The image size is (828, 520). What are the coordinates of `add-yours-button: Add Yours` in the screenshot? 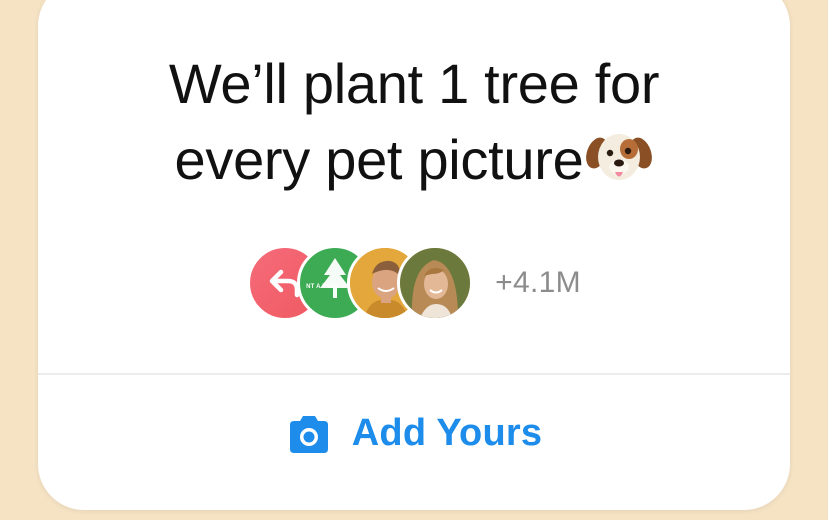 It's located at (414, 433).